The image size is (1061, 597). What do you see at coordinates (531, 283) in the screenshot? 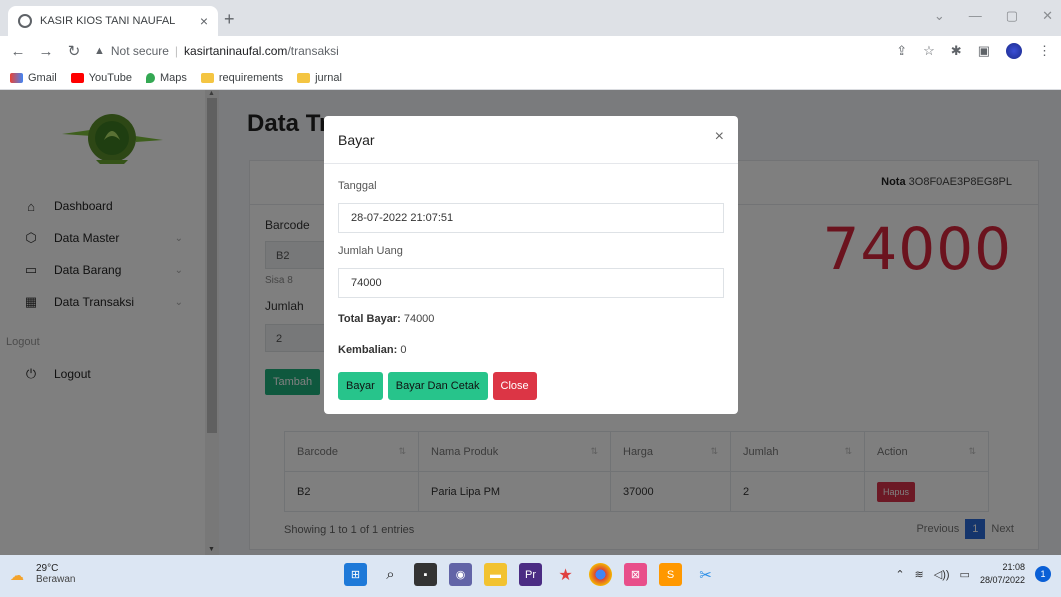
I see `jumlah-uang-input: 74000` at bounding box center [531, 283].